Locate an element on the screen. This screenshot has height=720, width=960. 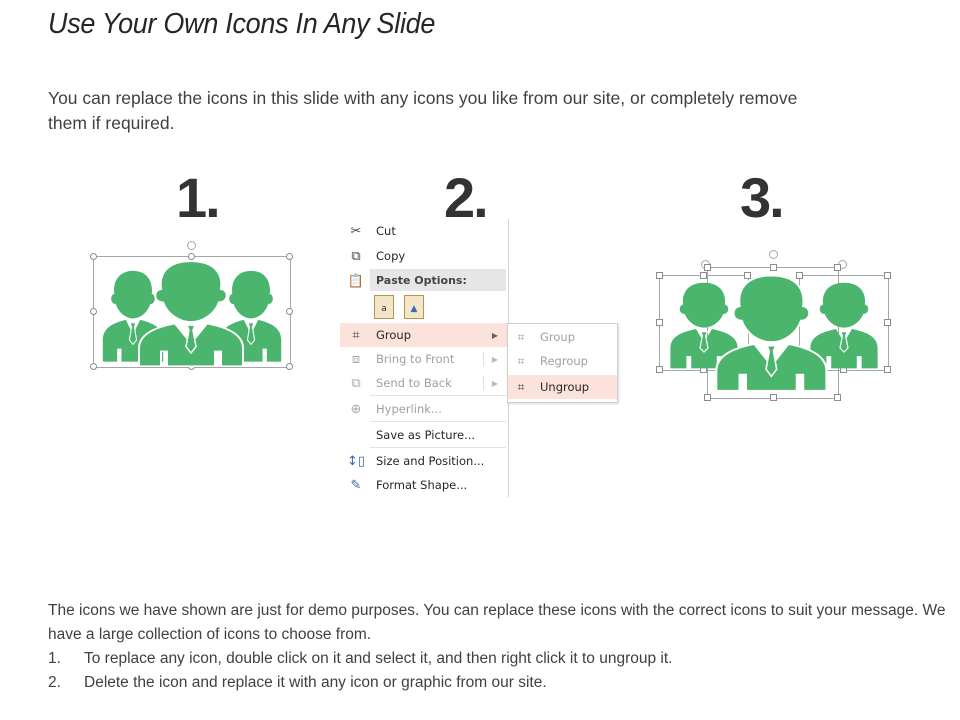
submenu-item-group: ⌗ Group is located at coordinates (562, 337).